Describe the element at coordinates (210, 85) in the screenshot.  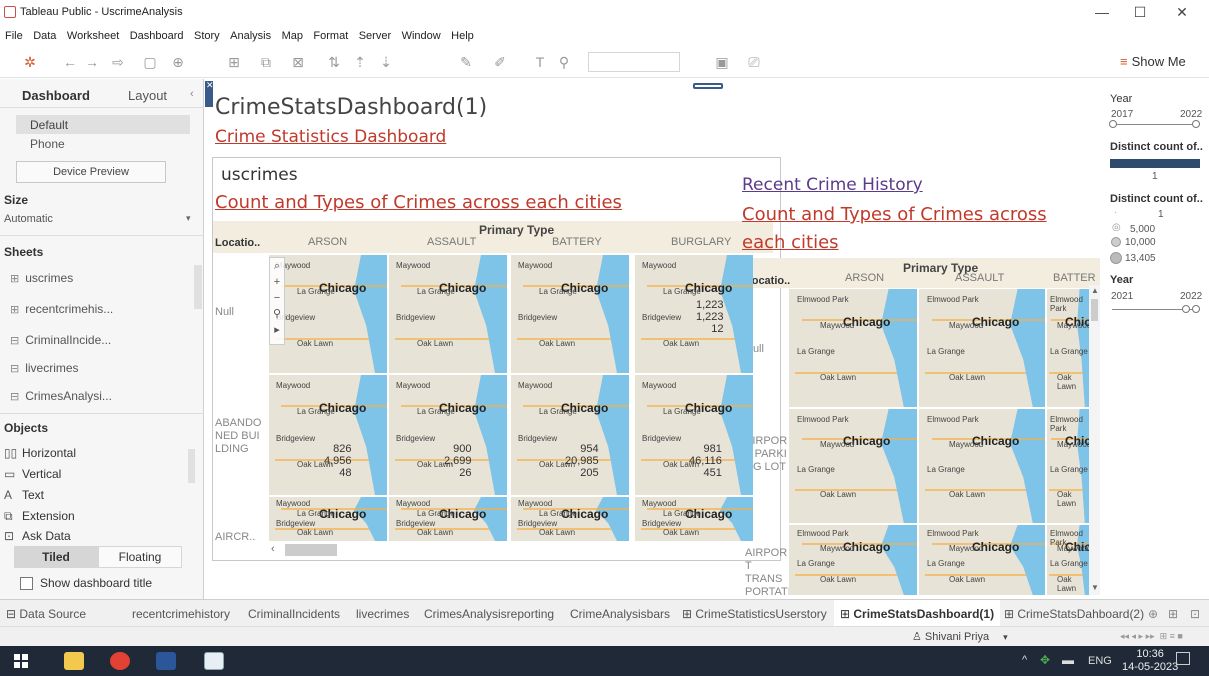
I see `close-selection-icon: ✕` at that location.